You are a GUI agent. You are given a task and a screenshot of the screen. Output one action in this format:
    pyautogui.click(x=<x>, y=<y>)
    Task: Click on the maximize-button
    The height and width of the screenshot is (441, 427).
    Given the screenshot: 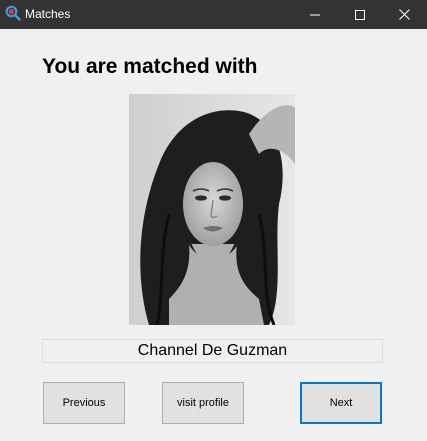 What is the action you would take?
    pyautogui.click(x=359, y=14)
    